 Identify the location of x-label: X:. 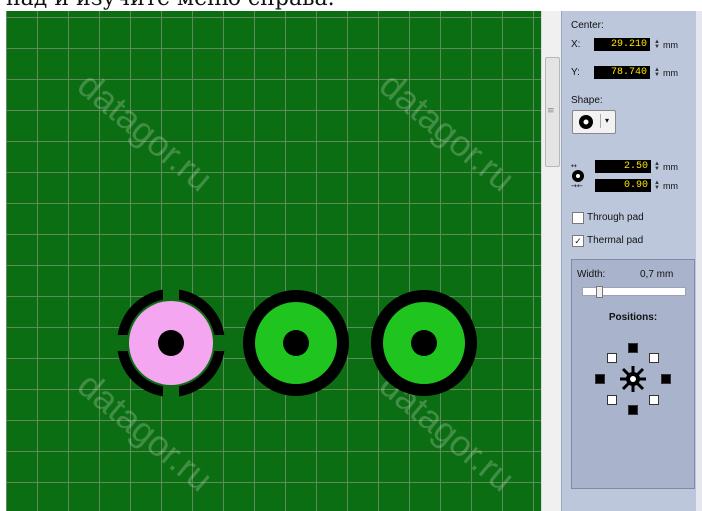
(576, 44).